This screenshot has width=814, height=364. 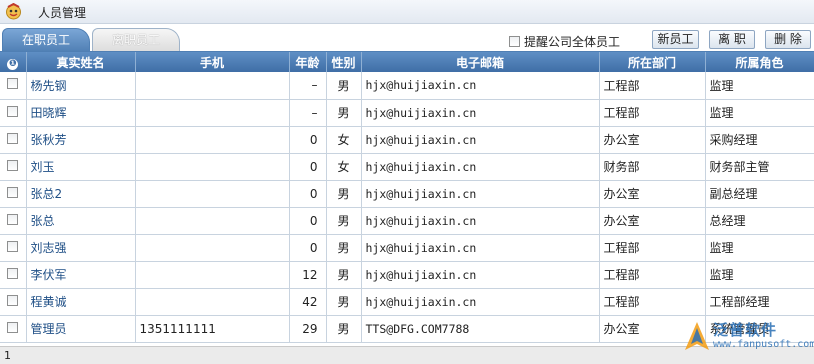 What do you see at coordinates (675, 39) in the screenshot?
I see `new-employee-button: 新员工` at bounding box center [675, 39].